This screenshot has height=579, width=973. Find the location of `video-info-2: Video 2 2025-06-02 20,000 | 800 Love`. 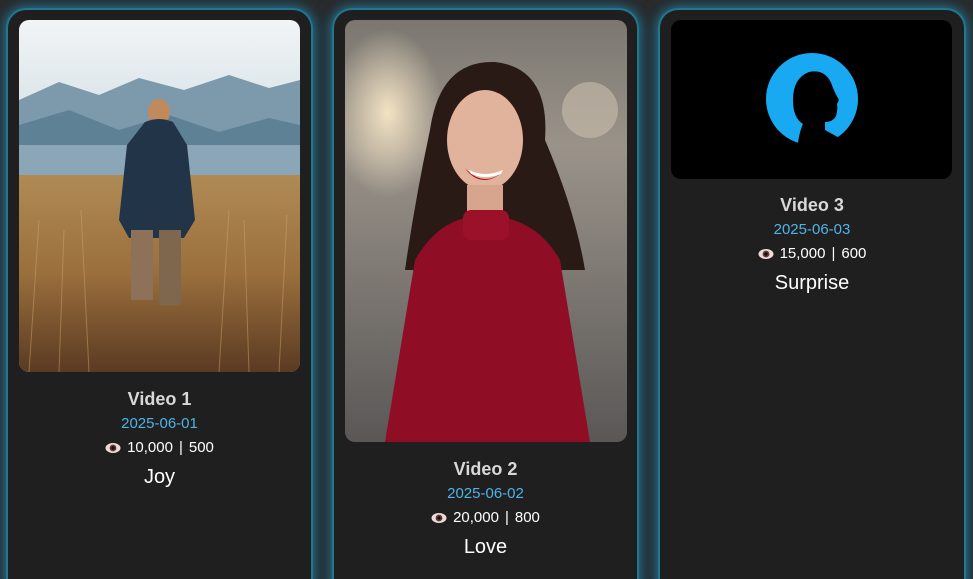

video-info-2: Video 2 2025-06-02 20,000 | 800 Love is located at coordinates (485, 508).